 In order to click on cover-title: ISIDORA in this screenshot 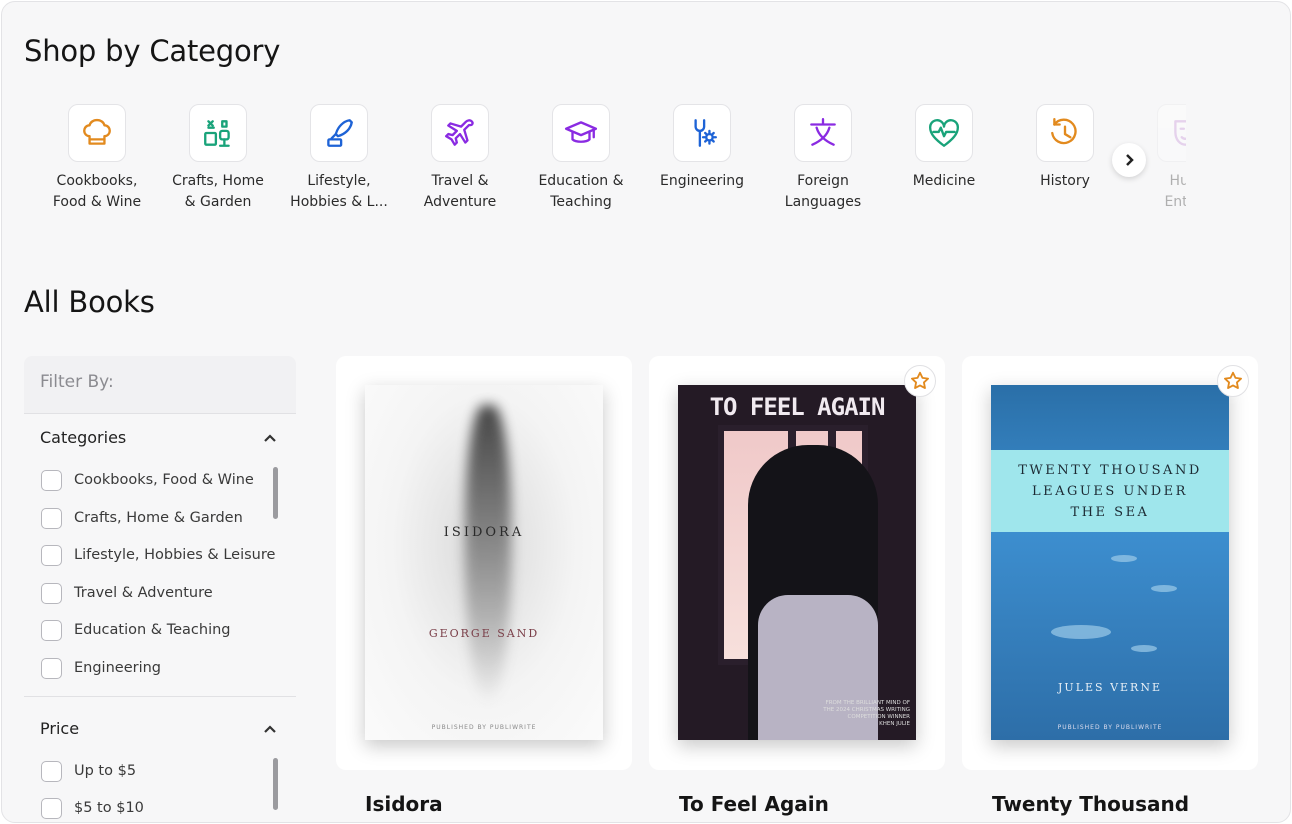, I will do `click(484, 532)`.